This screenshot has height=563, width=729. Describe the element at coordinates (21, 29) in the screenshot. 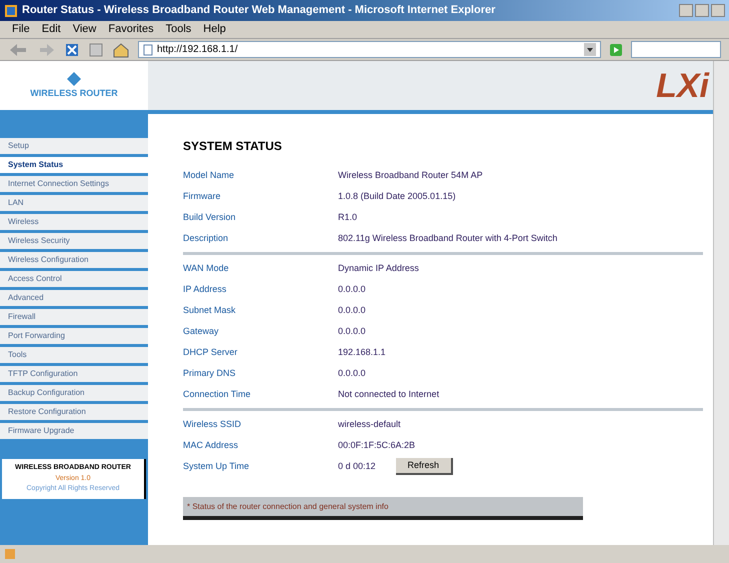

I see `menu-item: File` at that location.